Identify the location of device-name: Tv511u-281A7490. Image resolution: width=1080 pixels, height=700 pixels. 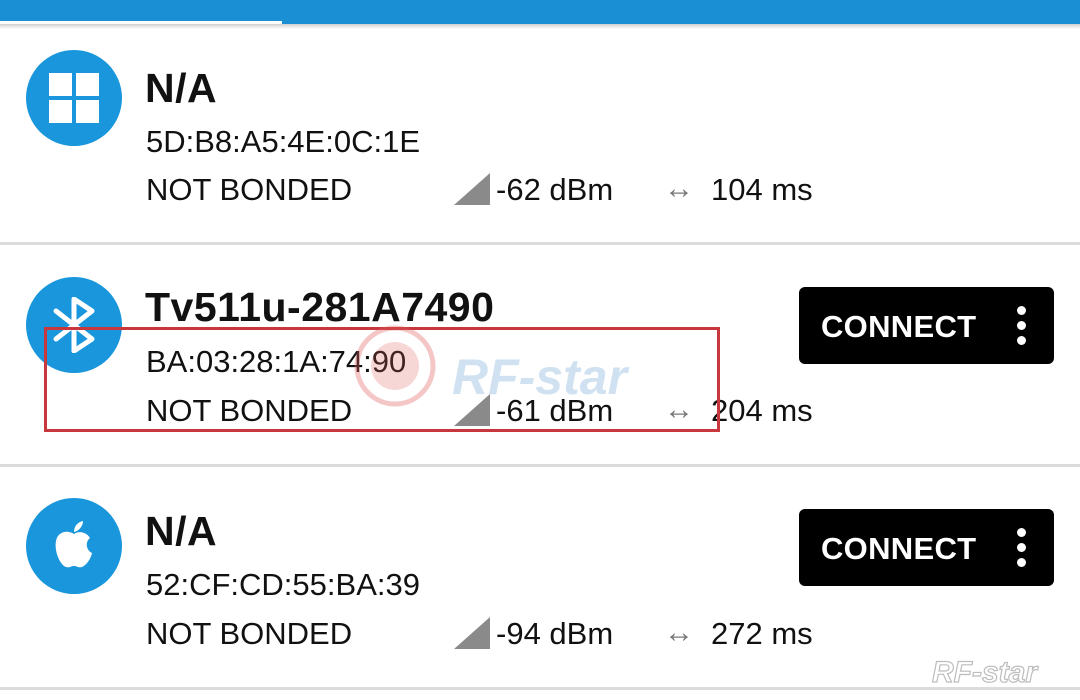
(320, 307).